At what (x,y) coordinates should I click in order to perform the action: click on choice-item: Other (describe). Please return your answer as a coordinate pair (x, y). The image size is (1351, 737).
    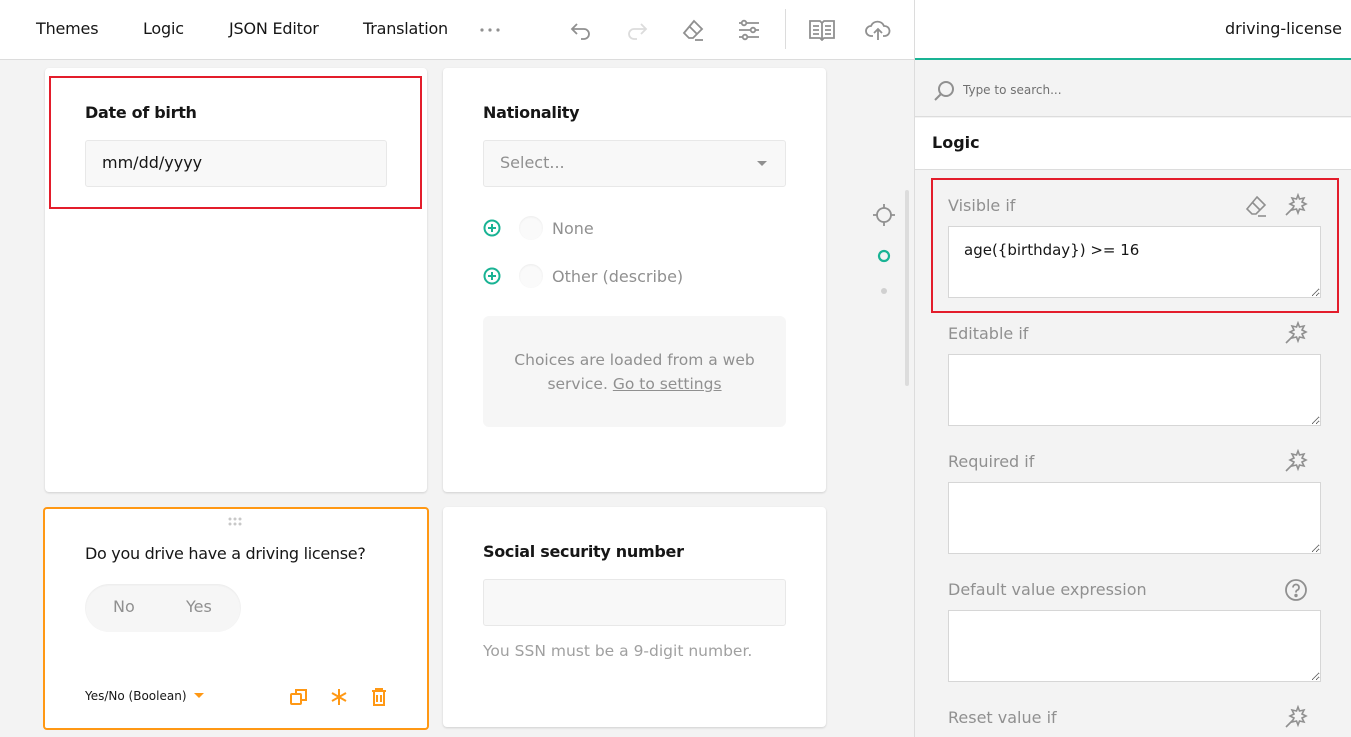
    Looking at the image, I should click on (583, 276).